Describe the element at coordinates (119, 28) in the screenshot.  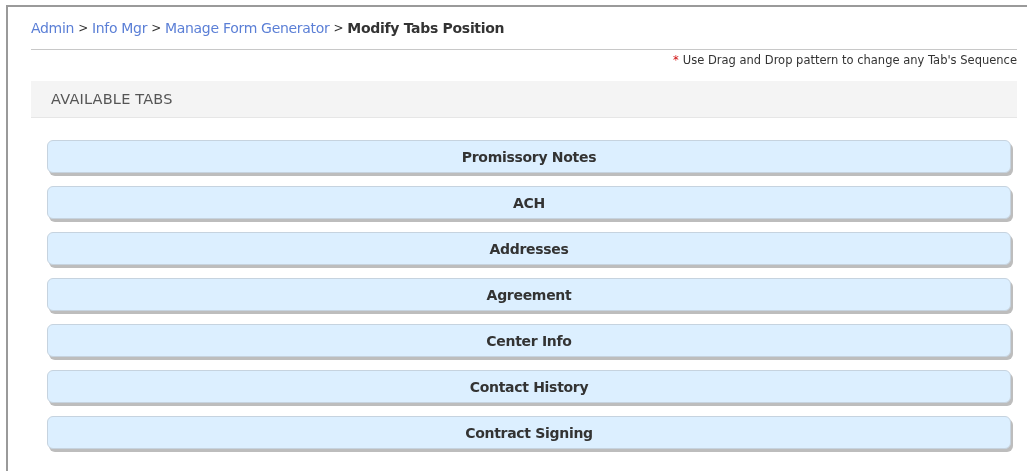
I see `breadcrumb-link: Info Mgr` at that location.